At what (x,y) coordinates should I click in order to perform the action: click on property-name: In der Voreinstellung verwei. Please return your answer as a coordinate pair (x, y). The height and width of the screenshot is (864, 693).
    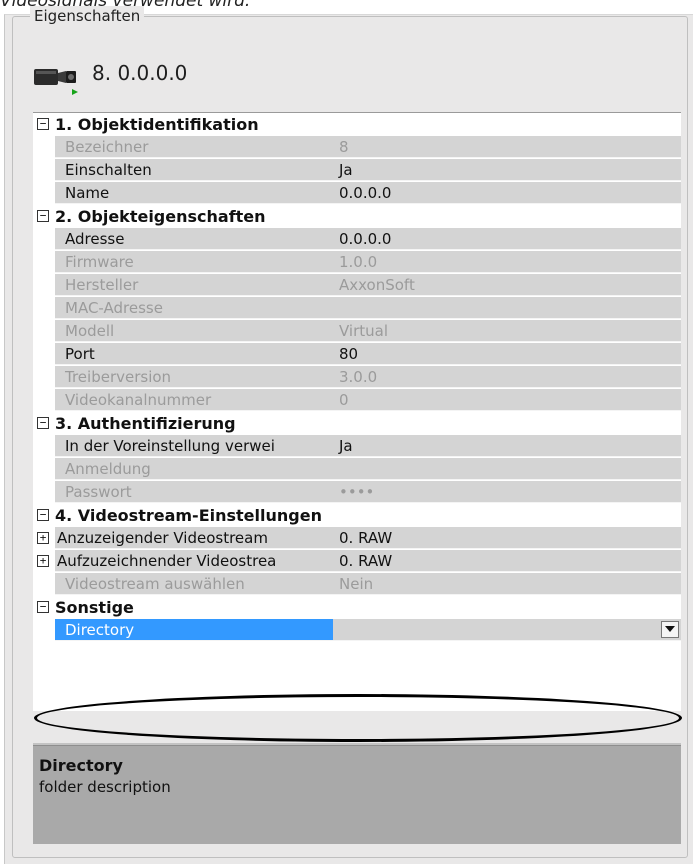
    Looking at the image, I should click on (205, 446).